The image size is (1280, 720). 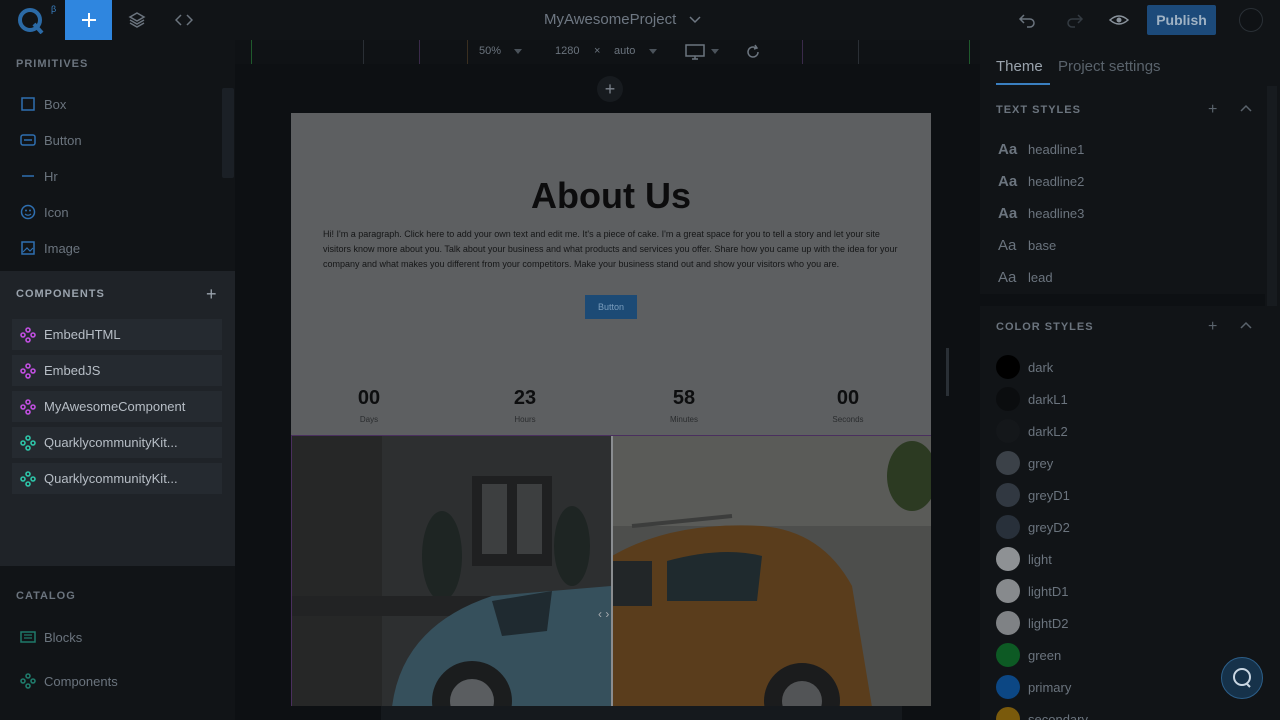 I want to click on add-button, so click(x=88, y=20).